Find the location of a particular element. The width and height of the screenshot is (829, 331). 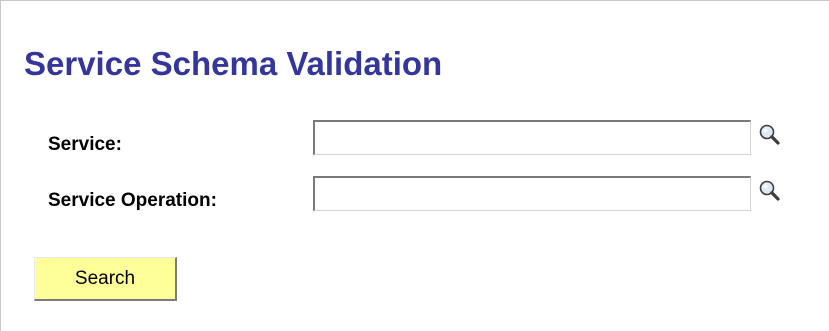

service-input is located at coordinates (532, 137).